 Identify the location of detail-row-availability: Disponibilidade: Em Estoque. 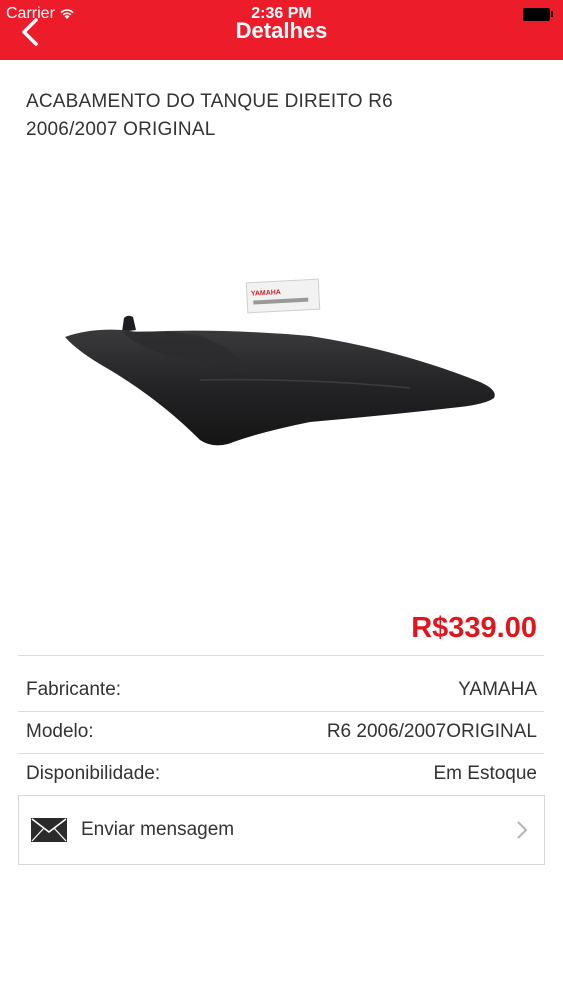
(281, 774).